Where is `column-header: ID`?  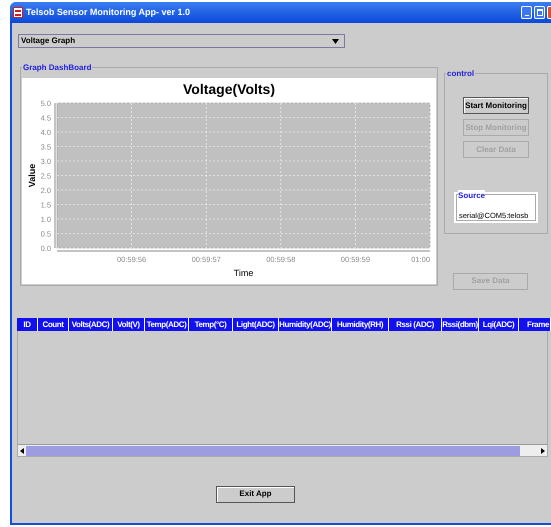
column-header: ID is located at coordinates (27, 324).